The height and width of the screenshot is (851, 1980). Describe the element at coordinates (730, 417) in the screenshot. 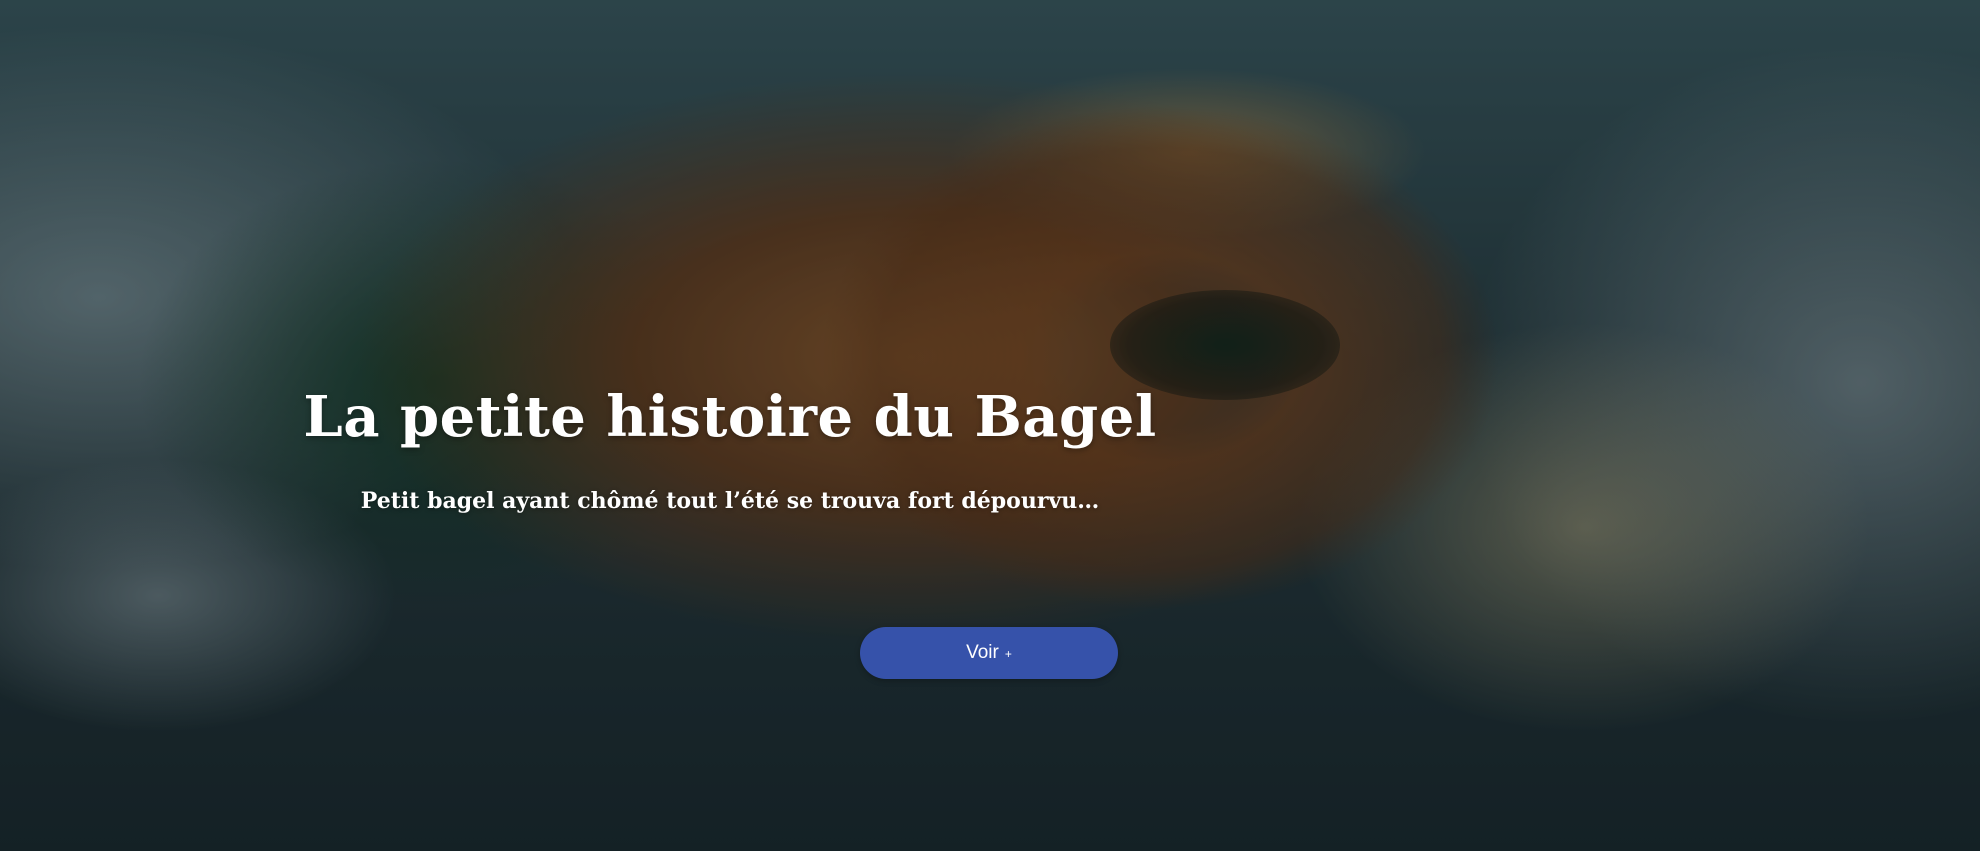

I see `hero-title: La petite histoire du Bagel` at that location.